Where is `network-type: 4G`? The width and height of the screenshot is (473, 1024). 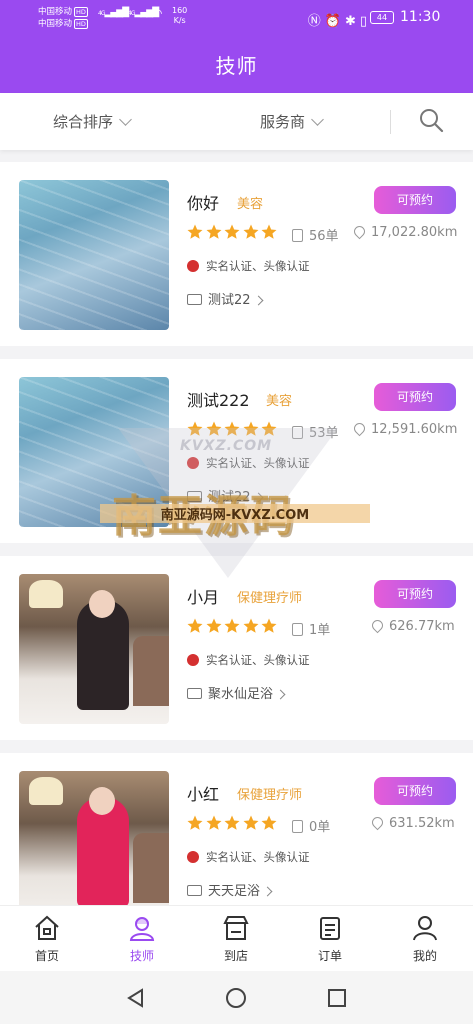 network-type: 4G is located at coordinates (132, 13).